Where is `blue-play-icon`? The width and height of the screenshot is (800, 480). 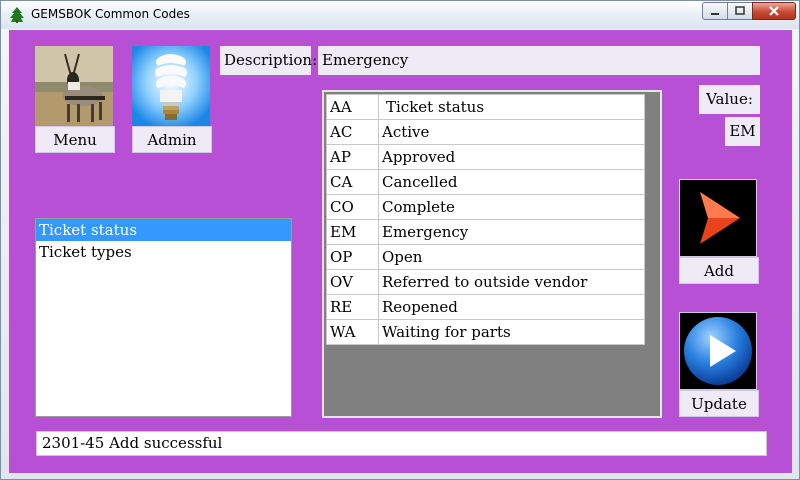 blue-play-icon is located at coordinates (718, 351).